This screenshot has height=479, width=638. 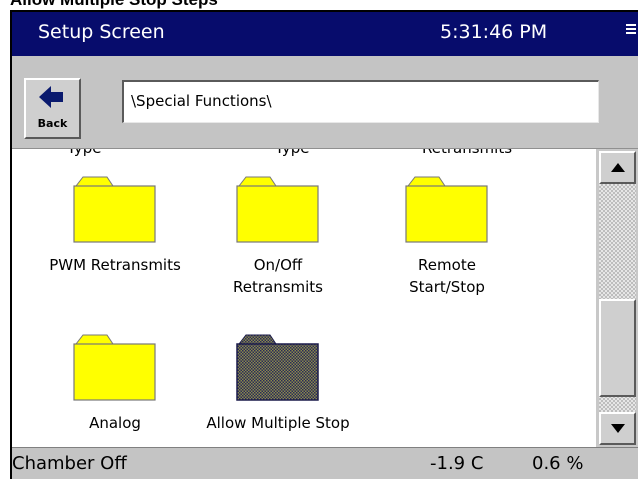 I want to click on path-text: \Special Functions\, so click(x=201, y=101).